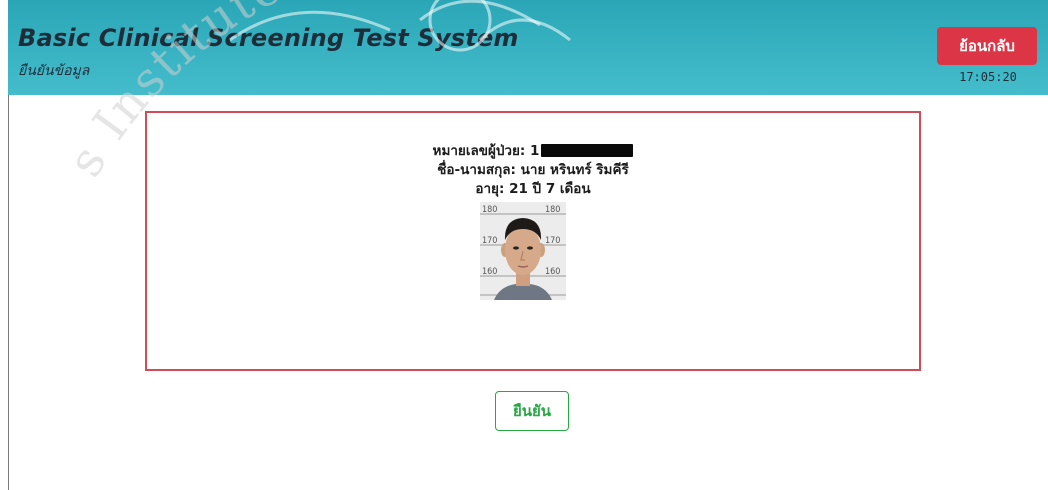 The image size is (1048, 490). Describe the element at coordinates (552, 241) in the screenshot. I see `scale-tick-170-right: 170` at that location.